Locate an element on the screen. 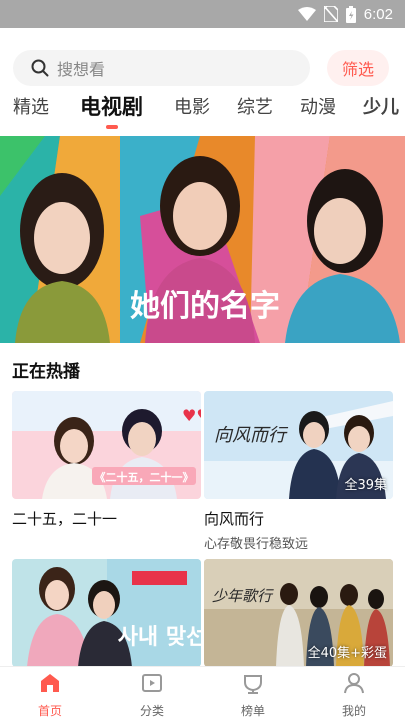 The height and width of the screenshot is (720, 405). show-card: 向风而行 全39集 向风而行 心存敬畏行稳致远 is located at coordinates (298, 473).